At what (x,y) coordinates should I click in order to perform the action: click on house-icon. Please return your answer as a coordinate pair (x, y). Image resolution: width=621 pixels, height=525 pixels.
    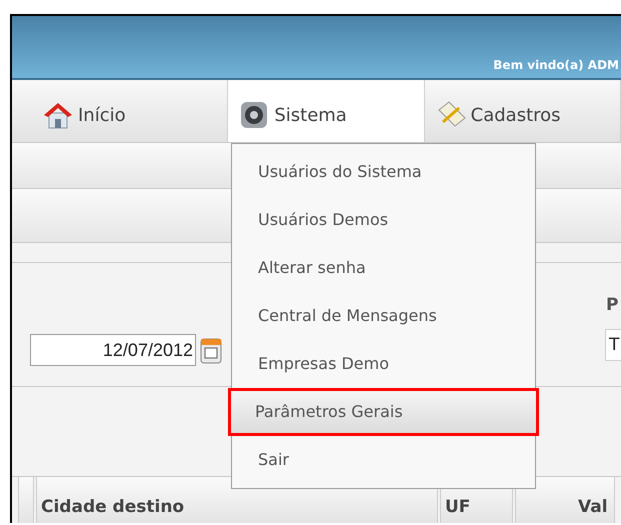
    Looking at the image, I should click on (58, 115).